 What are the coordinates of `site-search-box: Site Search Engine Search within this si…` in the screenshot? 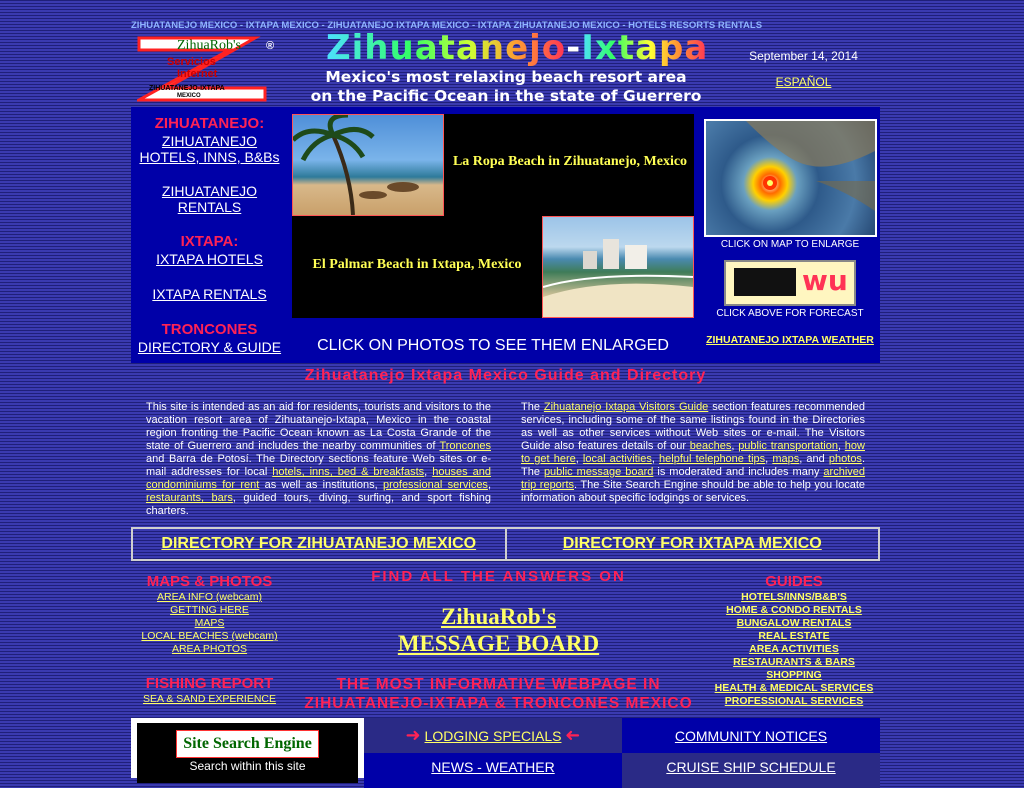 It's located at (247, 750).